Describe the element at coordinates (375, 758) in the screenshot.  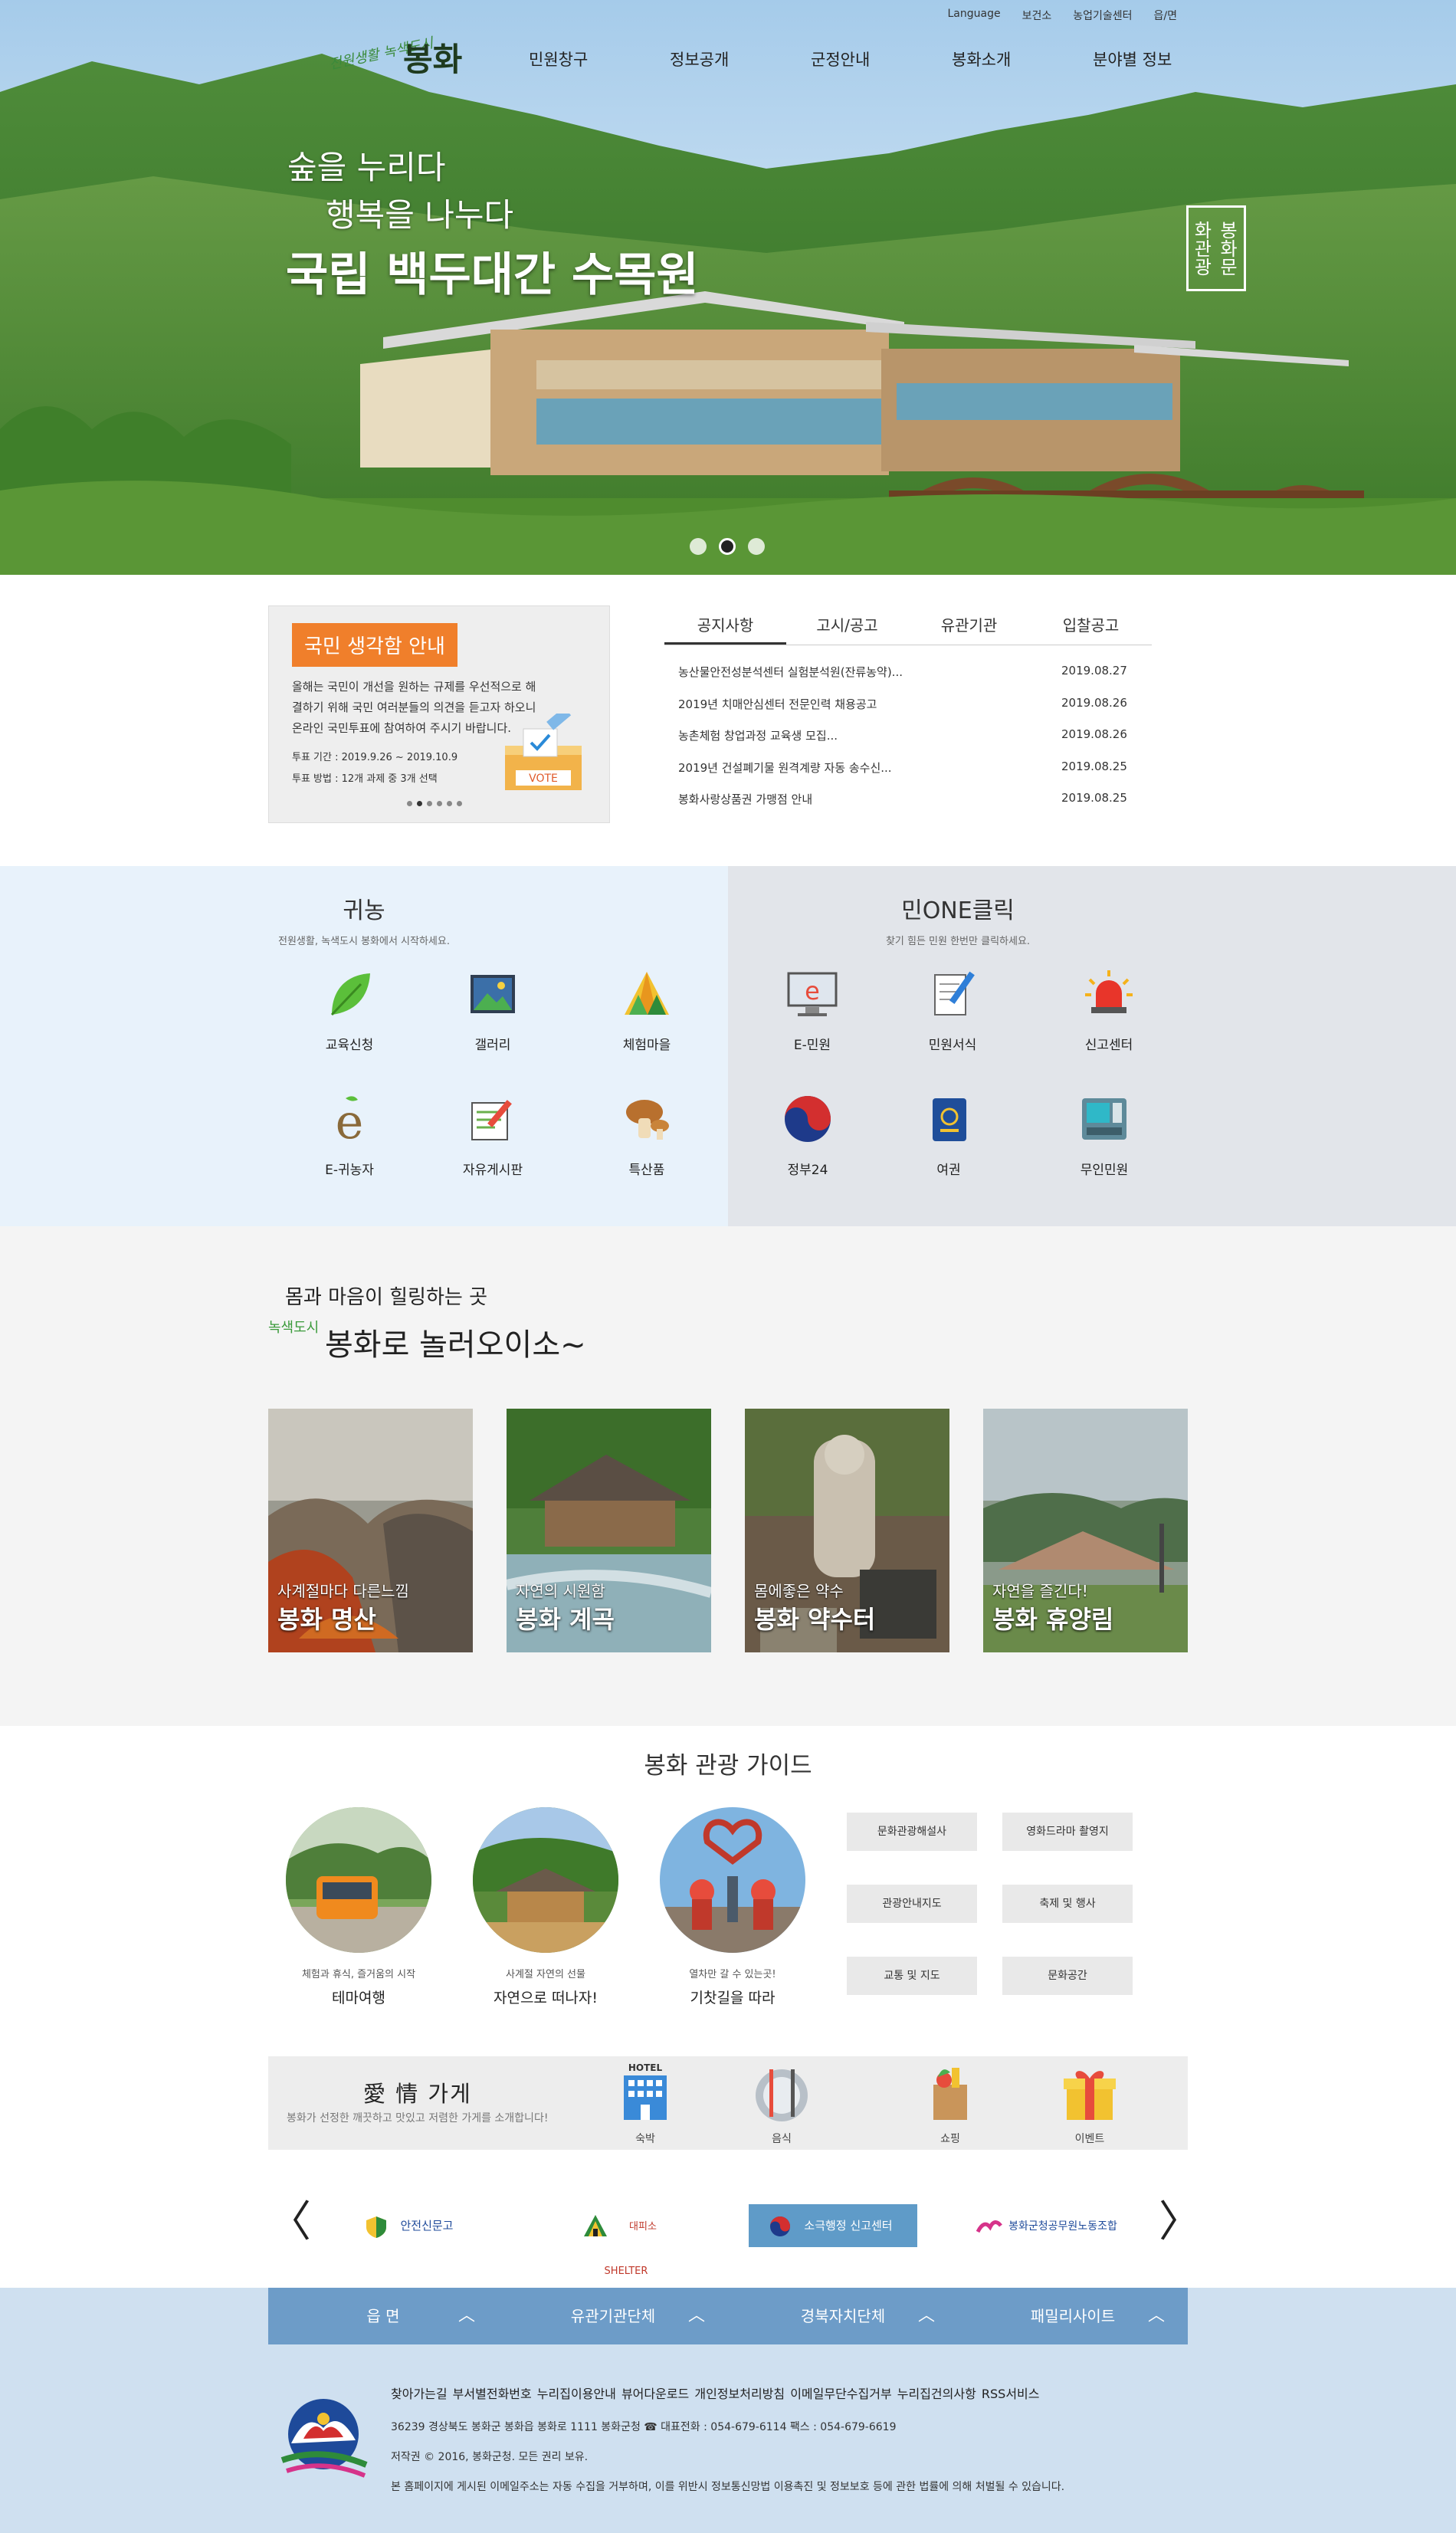
I see `vote-period: 투표 기간 : 2019.9.26 ~ 2019.10.9` at that location.